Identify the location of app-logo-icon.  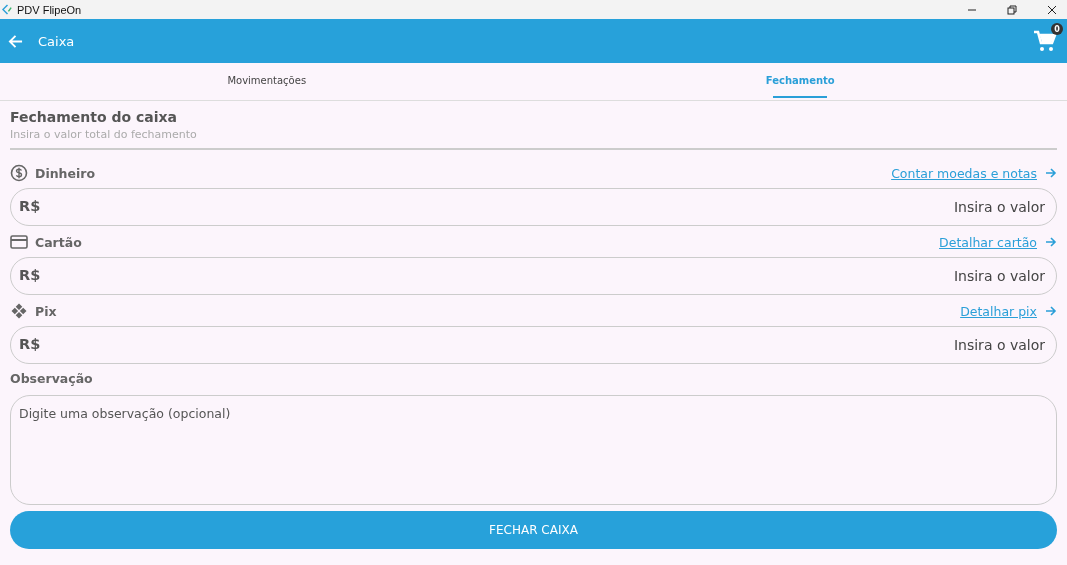
(7, 9).